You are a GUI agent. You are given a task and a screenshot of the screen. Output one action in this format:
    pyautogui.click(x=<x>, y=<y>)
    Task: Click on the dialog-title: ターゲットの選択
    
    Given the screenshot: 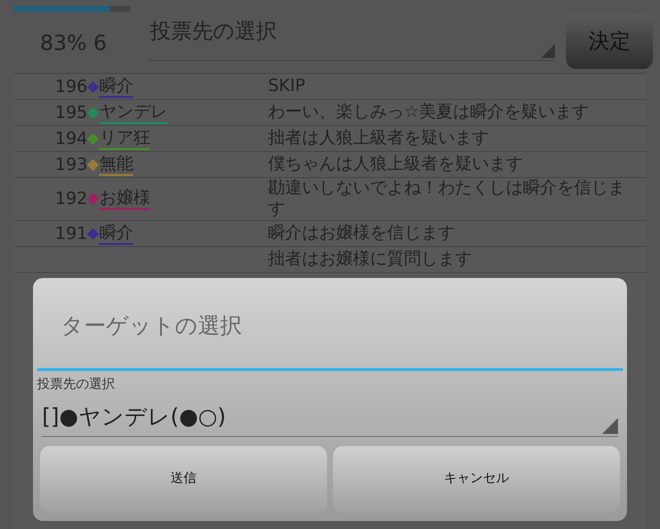 What is the action you would take?
    pyautogui.click(x=152, y=327)
    